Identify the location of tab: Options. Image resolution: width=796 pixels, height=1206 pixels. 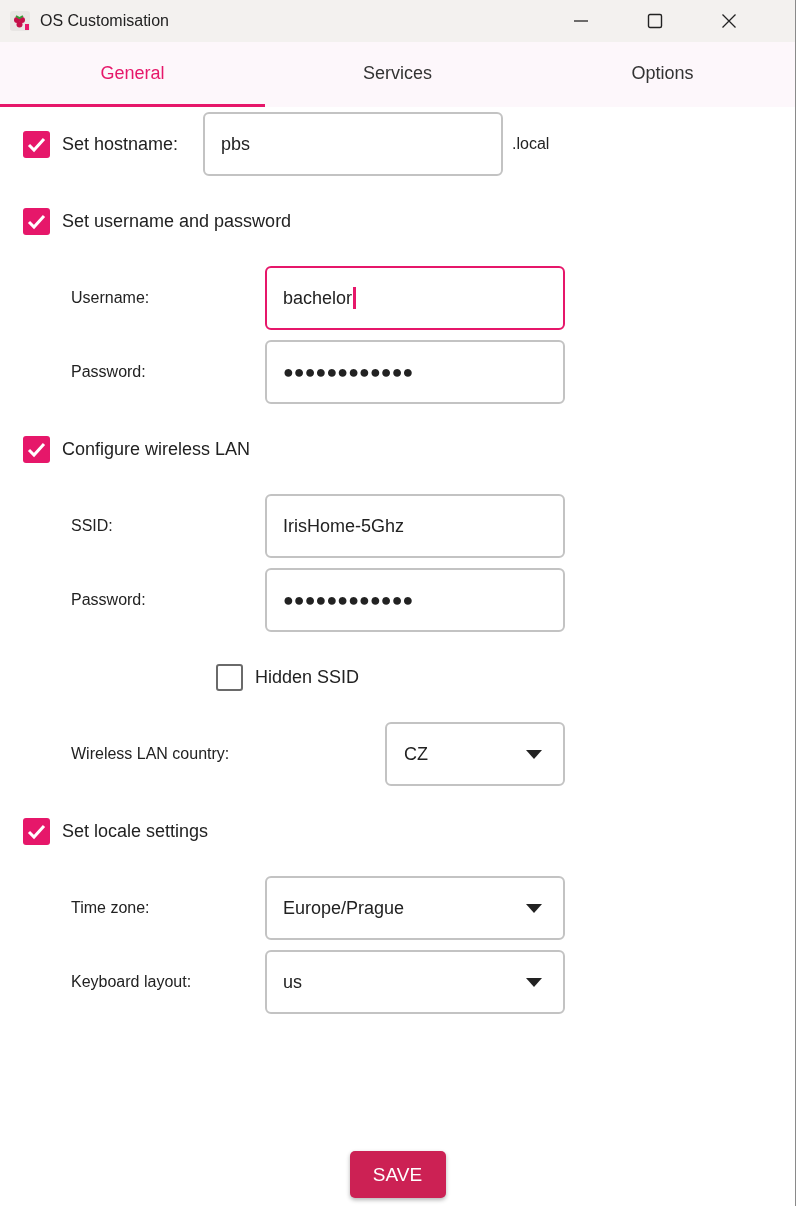
(662, 74).